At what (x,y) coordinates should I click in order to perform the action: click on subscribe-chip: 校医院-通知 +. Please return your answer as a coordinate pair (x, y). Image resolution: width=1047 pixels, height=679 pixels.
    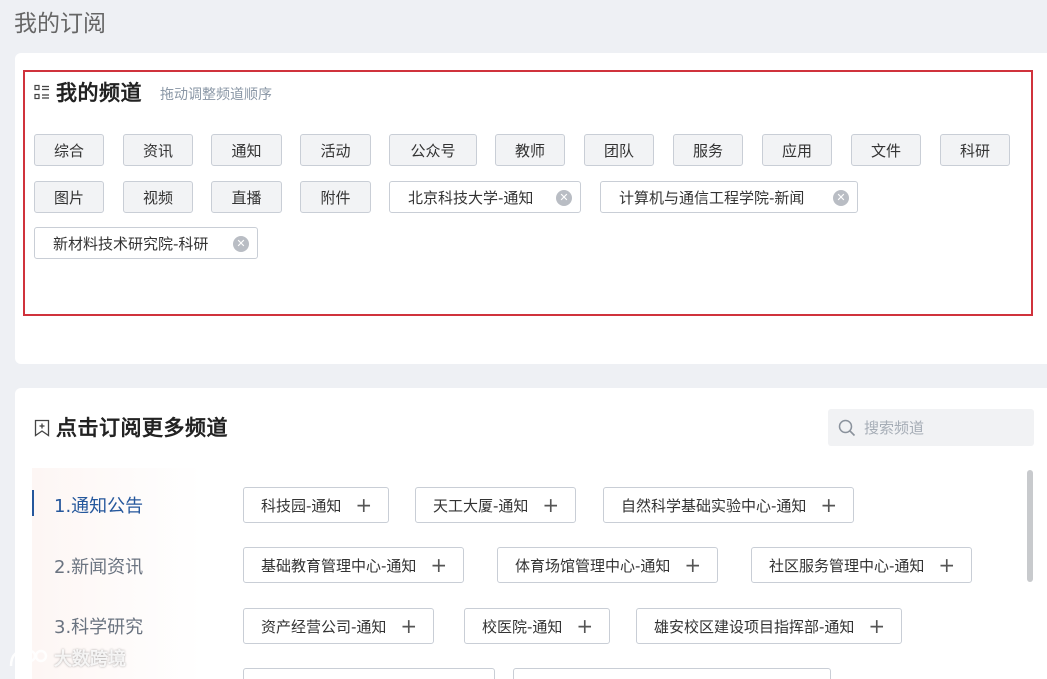
    Looking at the image, I should click on (537, 626).